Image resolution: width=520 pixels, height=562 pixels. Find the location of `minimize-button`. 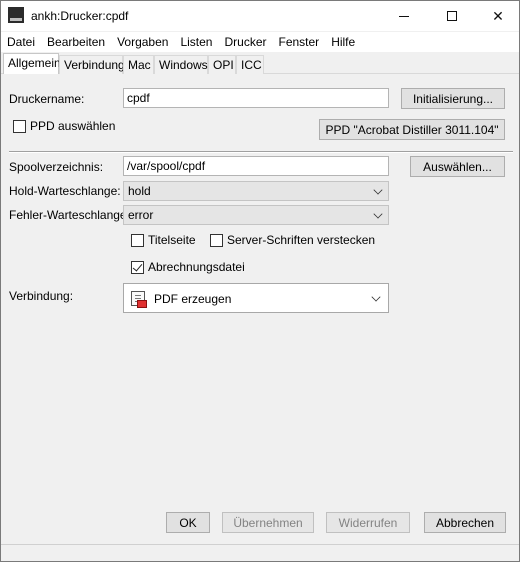

minimize-button is located at coordinates (404, 16).